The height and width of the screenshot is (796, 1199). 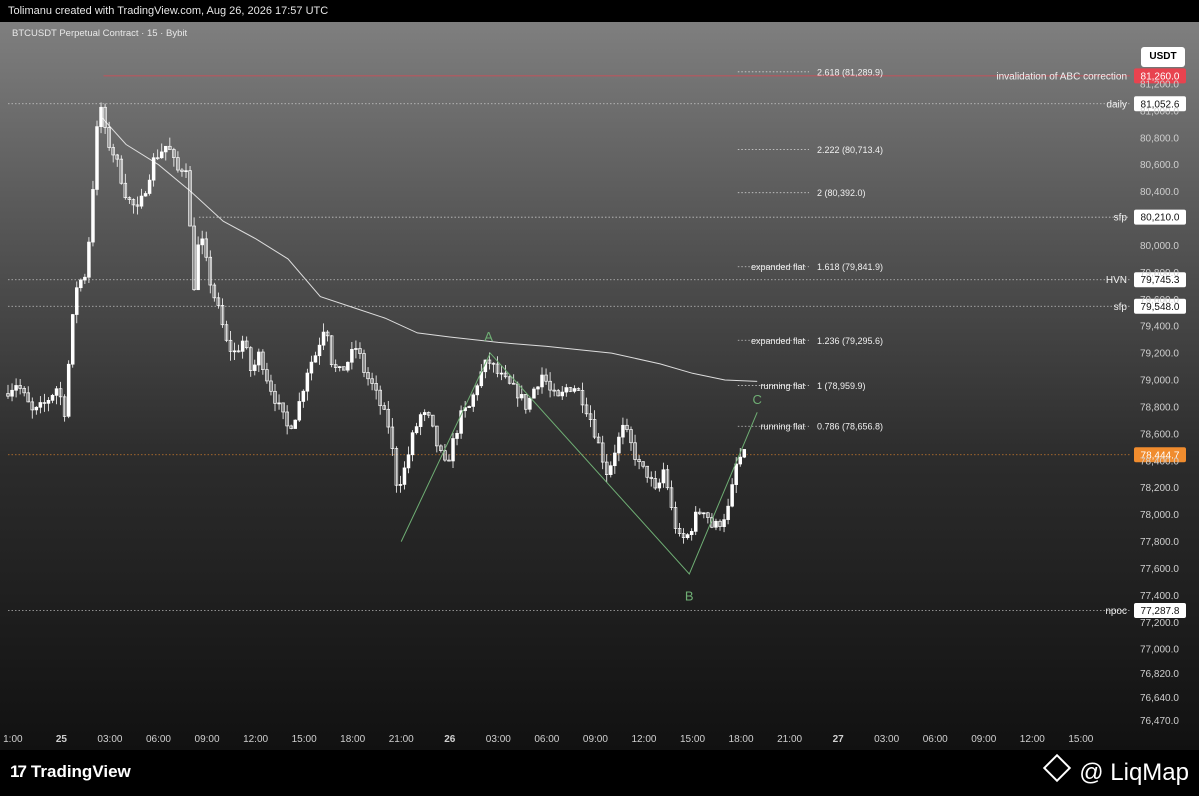 What do you see at coordinates (778, 341) in the screenshot?
I see `fib-note: expanded flat` at bounding box center [778, 341].